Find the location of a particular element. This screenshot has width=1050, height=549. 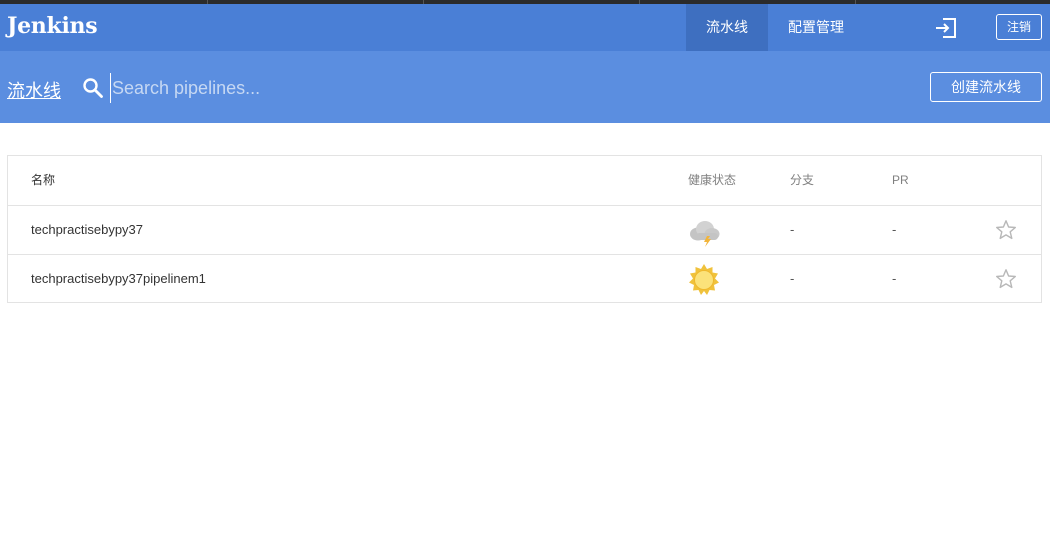

pipeline-name: techpractisebypy37 is located at coordinates (87, 230).